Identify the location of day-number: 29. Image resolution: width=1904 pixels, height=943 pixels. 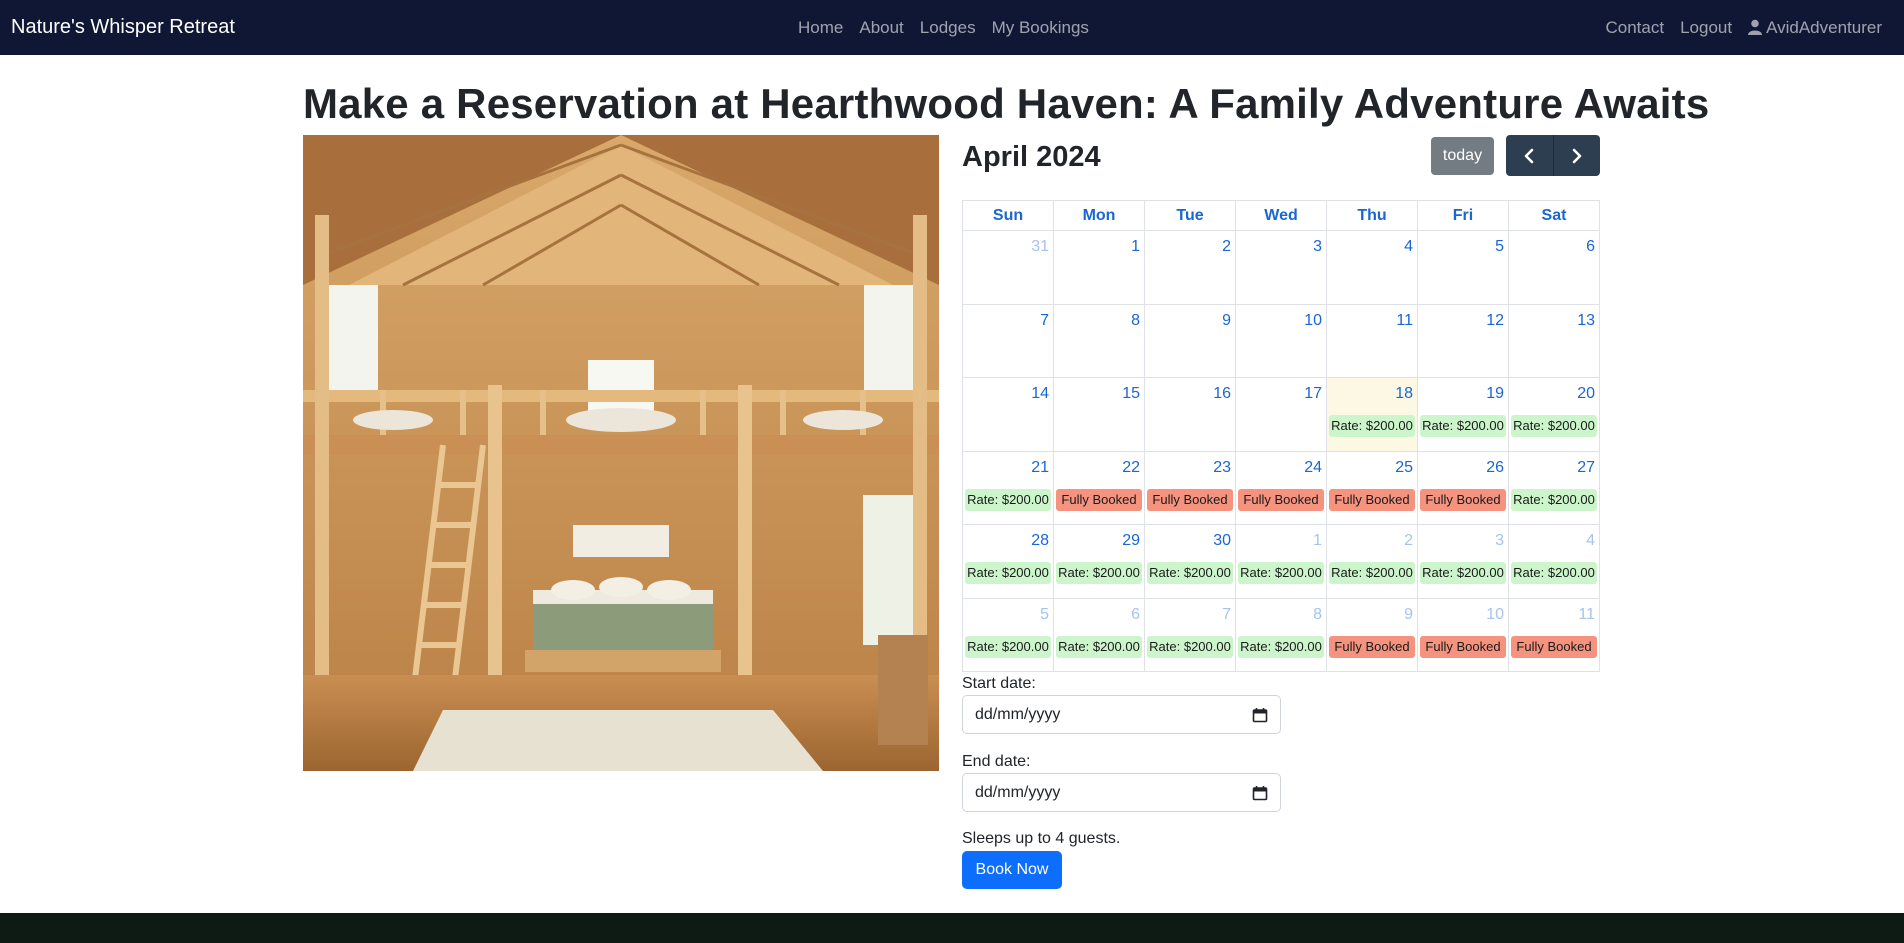
(1099, 540).